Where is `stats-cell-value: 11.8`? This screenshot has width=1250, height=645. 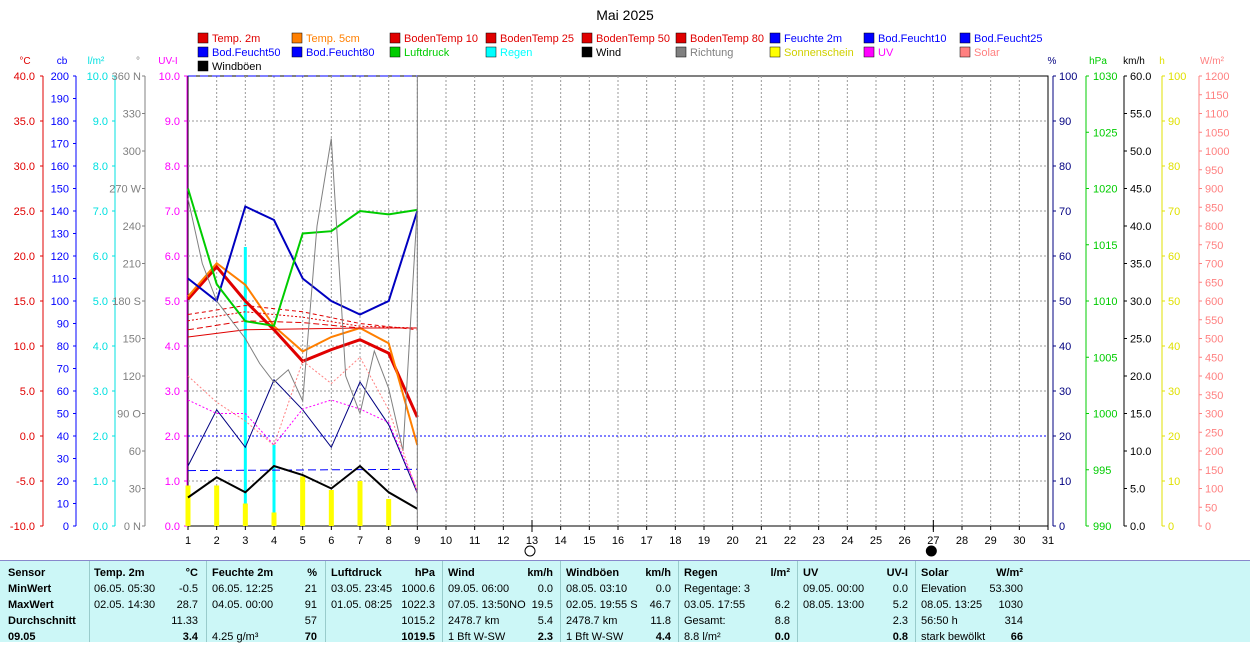 stats-cell-value: 11.8 is located at coordinates (660, 621).